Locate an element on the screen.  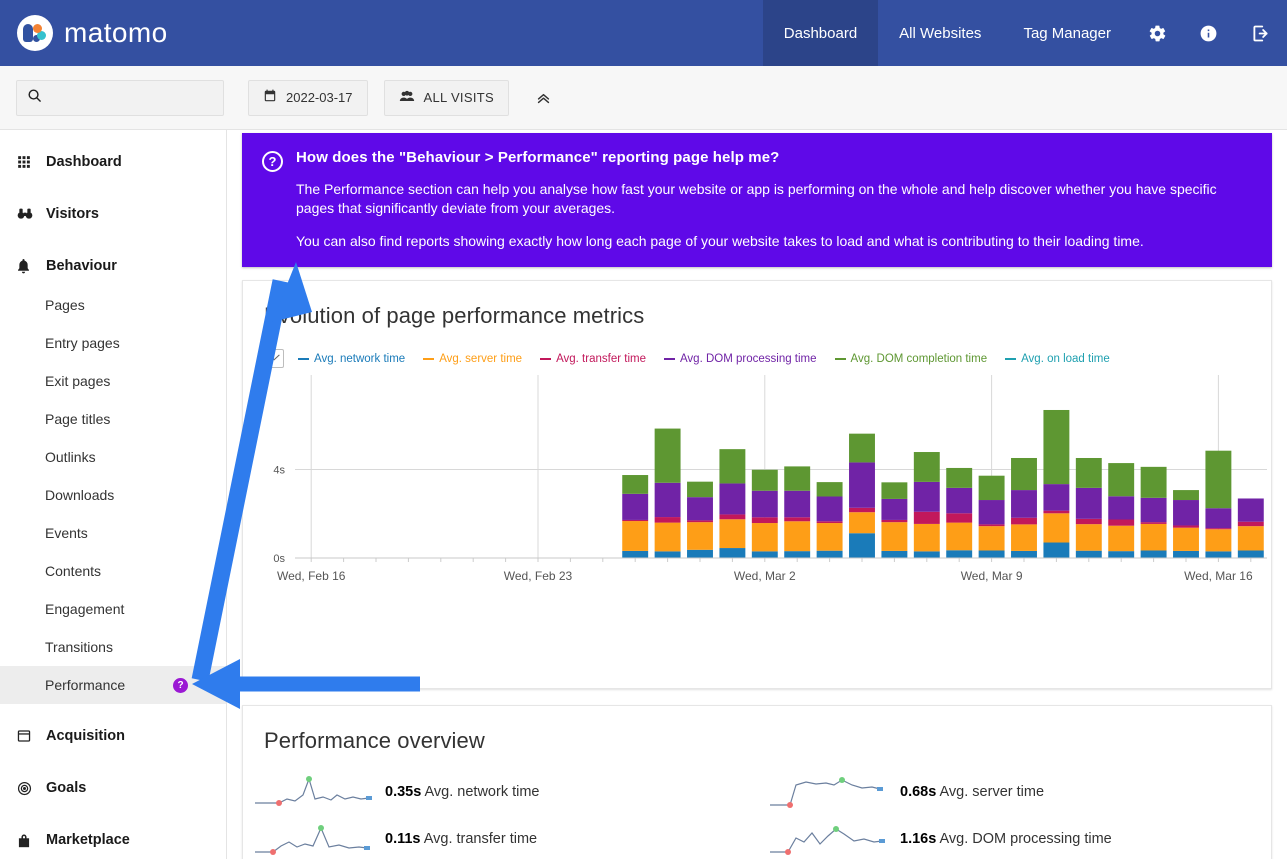
tab-dashboard: Dashboard is located at coordinates (820, 33).